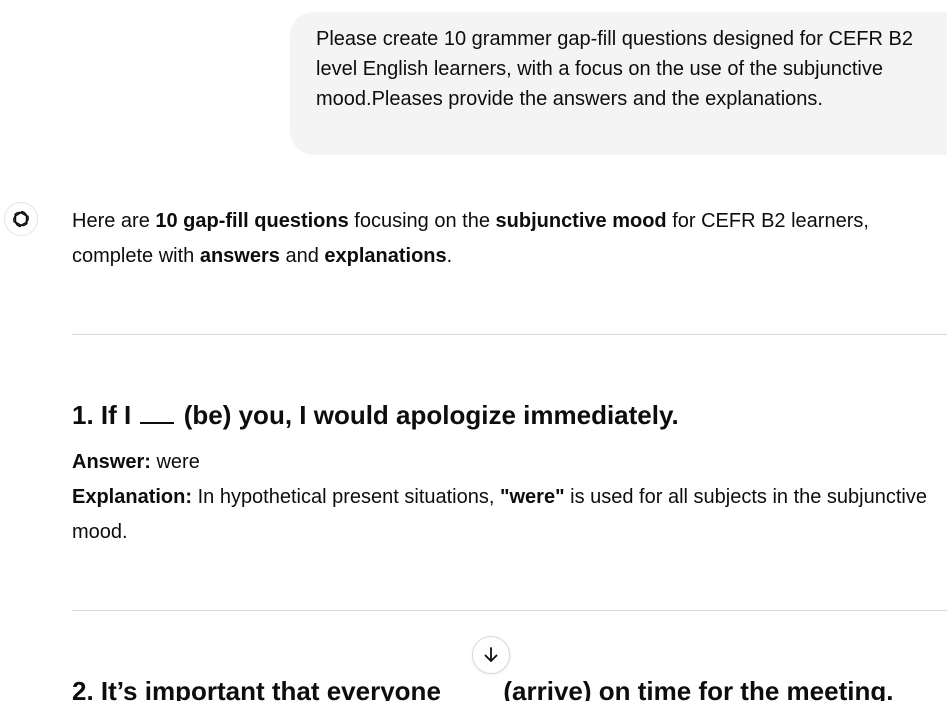 Image resolution: width=947 pixels, height=701 pixels. What do you see at coordinates (472, 689) in the screenshot?
I see `question-2-gap` at bounding box center [472, 689].